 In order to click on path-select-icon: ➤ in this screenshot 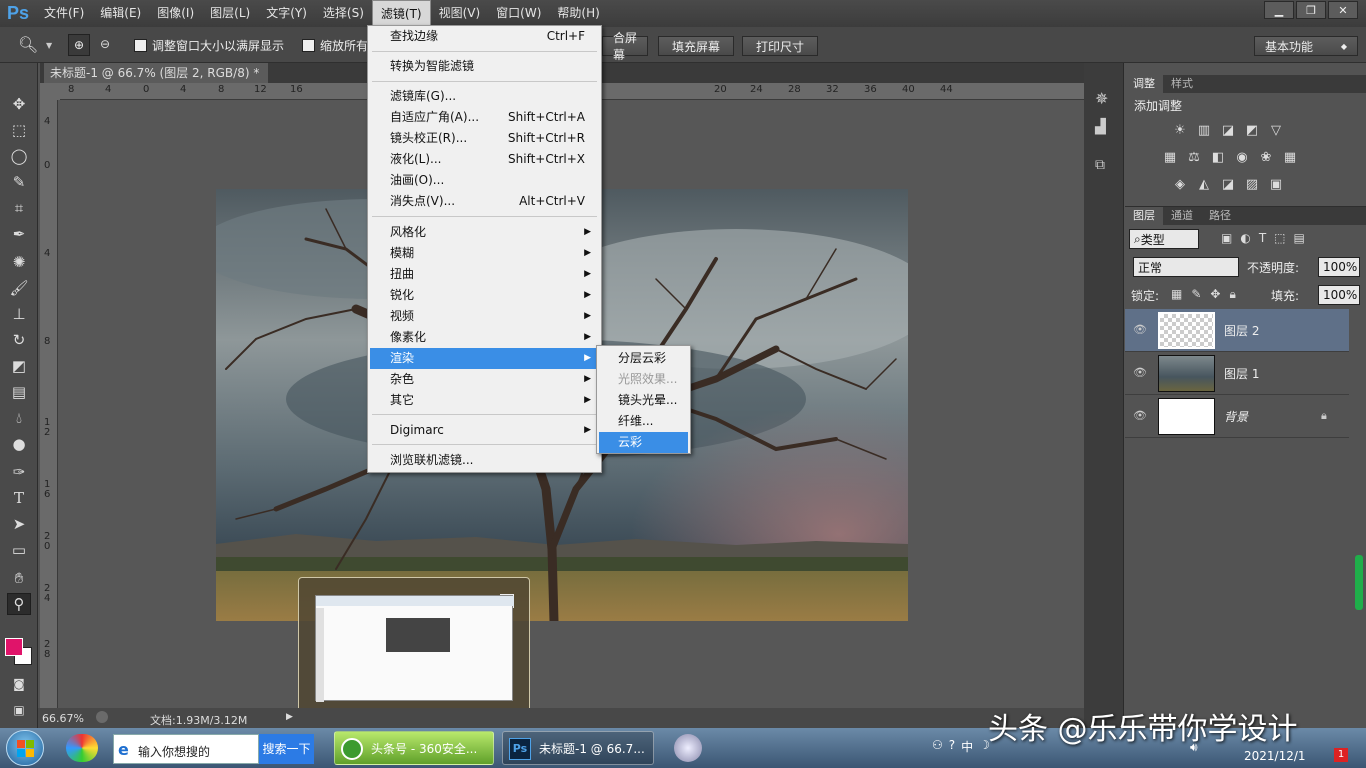, I will do `click(19, 524)`.